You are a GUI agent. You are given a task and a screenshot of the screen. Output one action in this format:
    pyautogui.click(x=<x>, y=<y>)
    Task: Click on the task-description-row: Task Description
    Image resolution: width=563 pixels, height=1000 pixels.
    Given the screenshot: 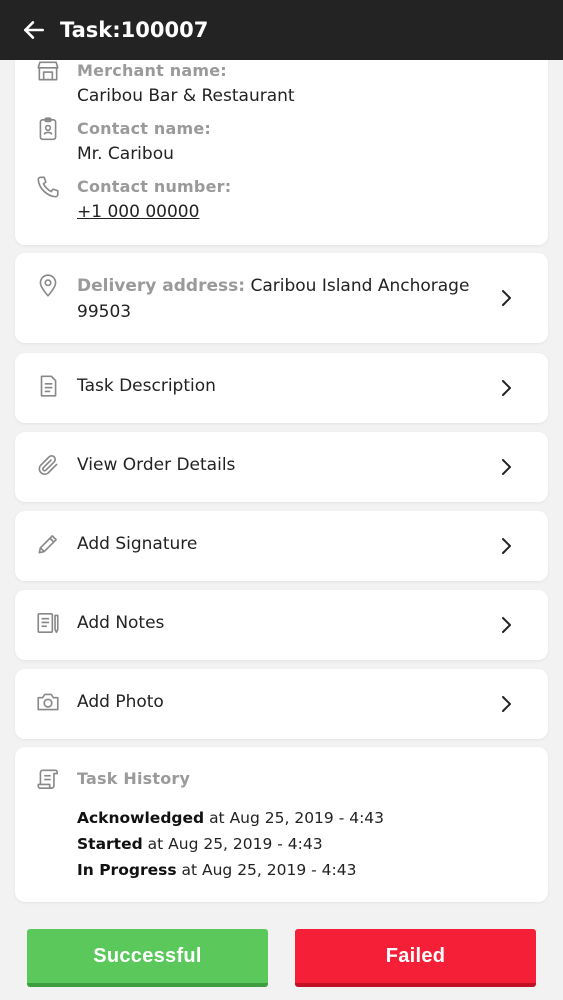 What is the action you would take?
    pyautogui.click(x=281, y=388)
    